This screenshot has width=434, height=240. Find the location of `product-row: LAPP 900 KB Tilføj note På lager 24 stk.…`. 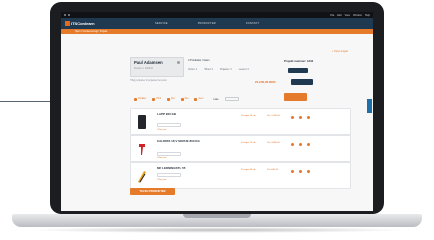

product-row: LAPP 900 KB Tilføj note På lager 24 stk.… is located at coordinates (240, 121).